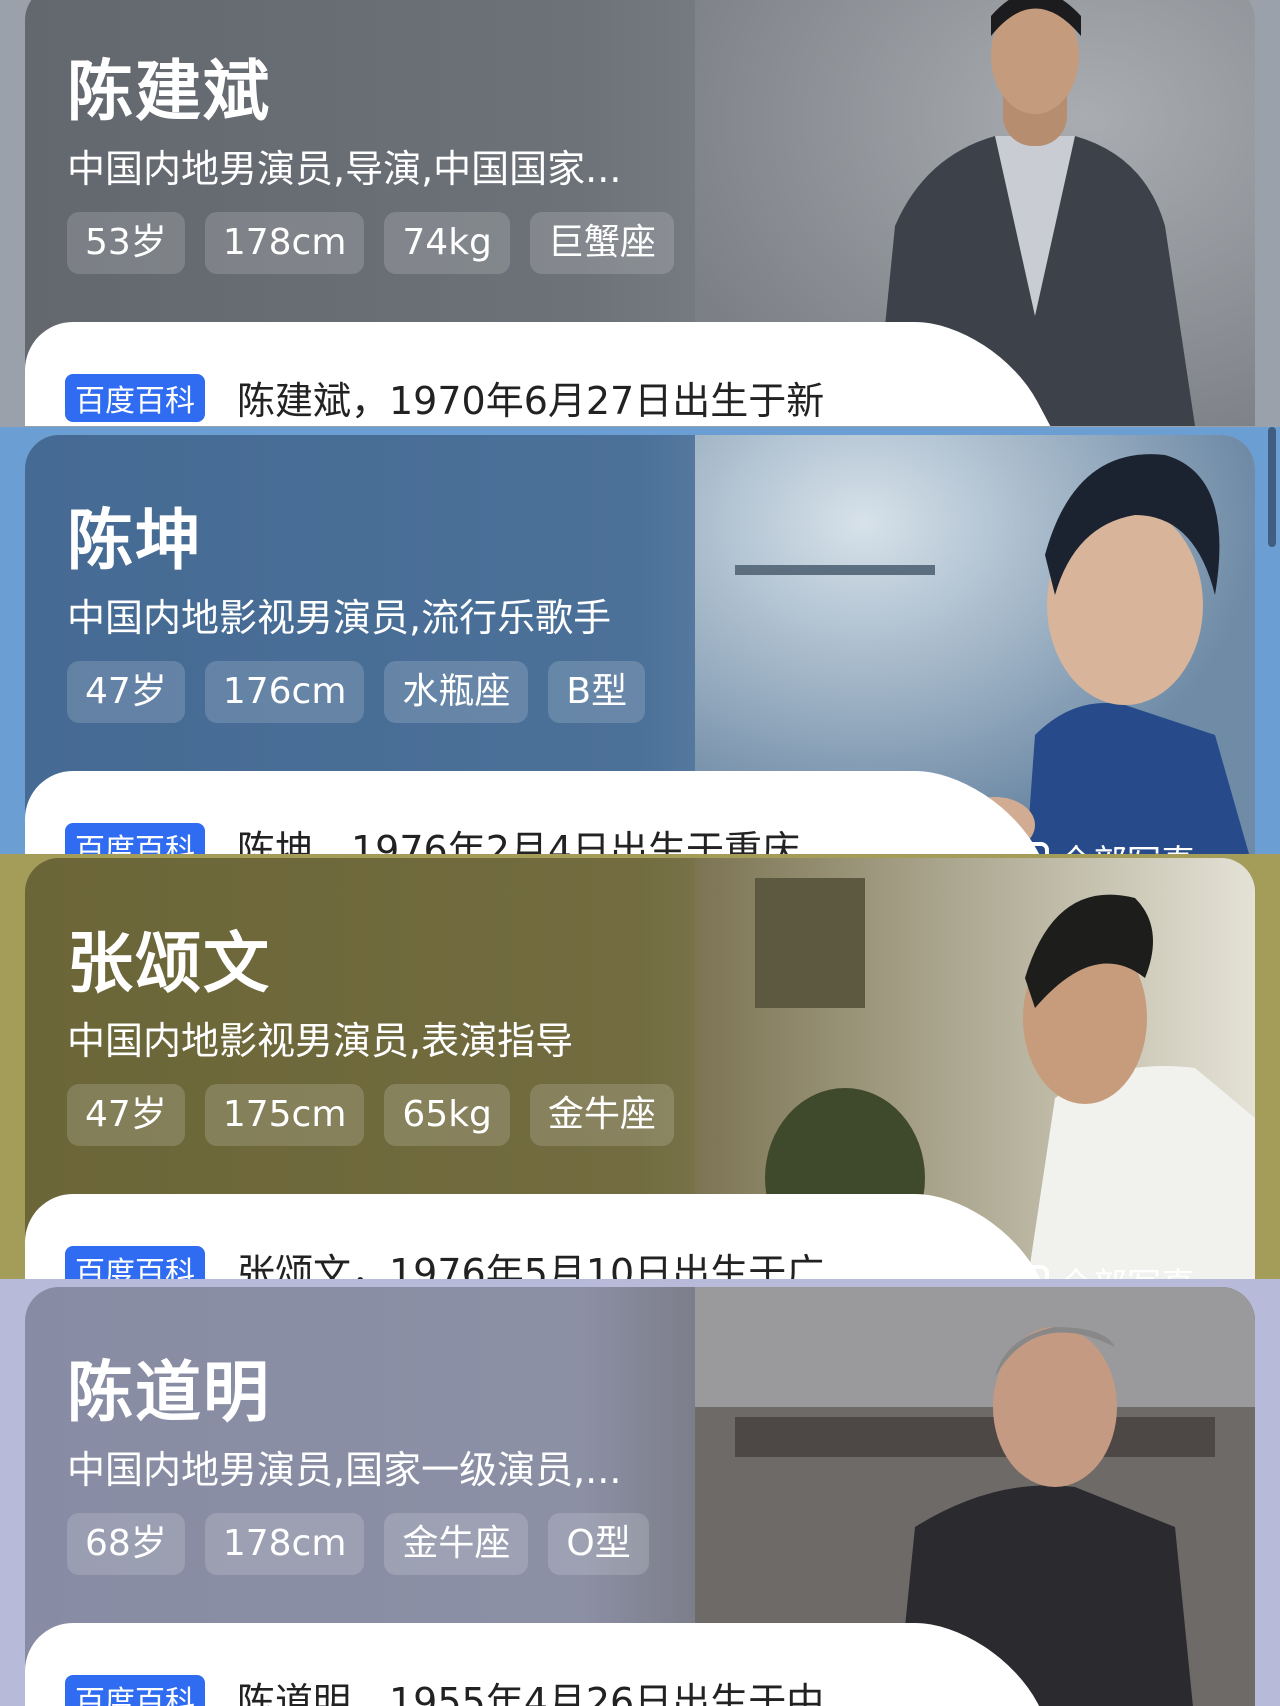 The height and width of the screenshot is (1706, 1280). What do you see at coordinates (480, 1236) in the screenshot?
I see `baike-abstract: 百度百科 张颂文，1976年5月10日出生于广` at bounding box center [480, 1236].